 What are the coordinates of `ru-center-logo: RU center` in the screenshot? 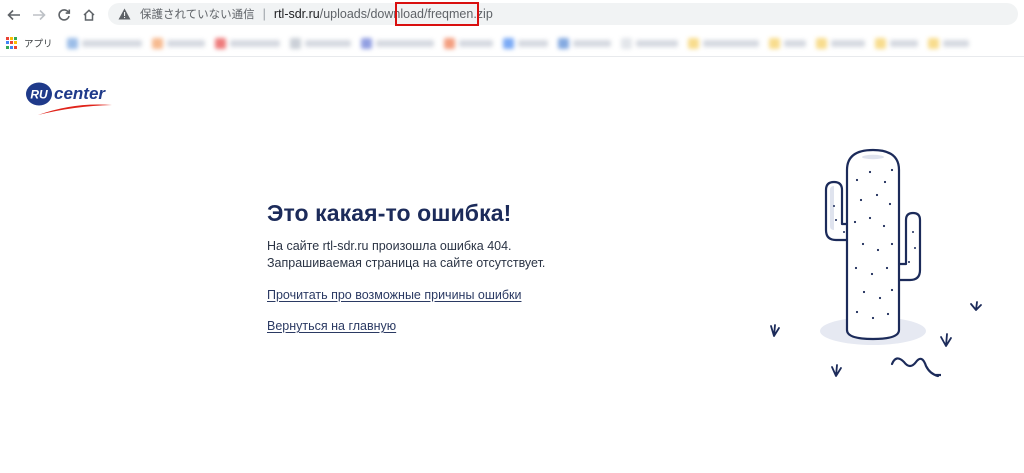 It's located at (72, 100).